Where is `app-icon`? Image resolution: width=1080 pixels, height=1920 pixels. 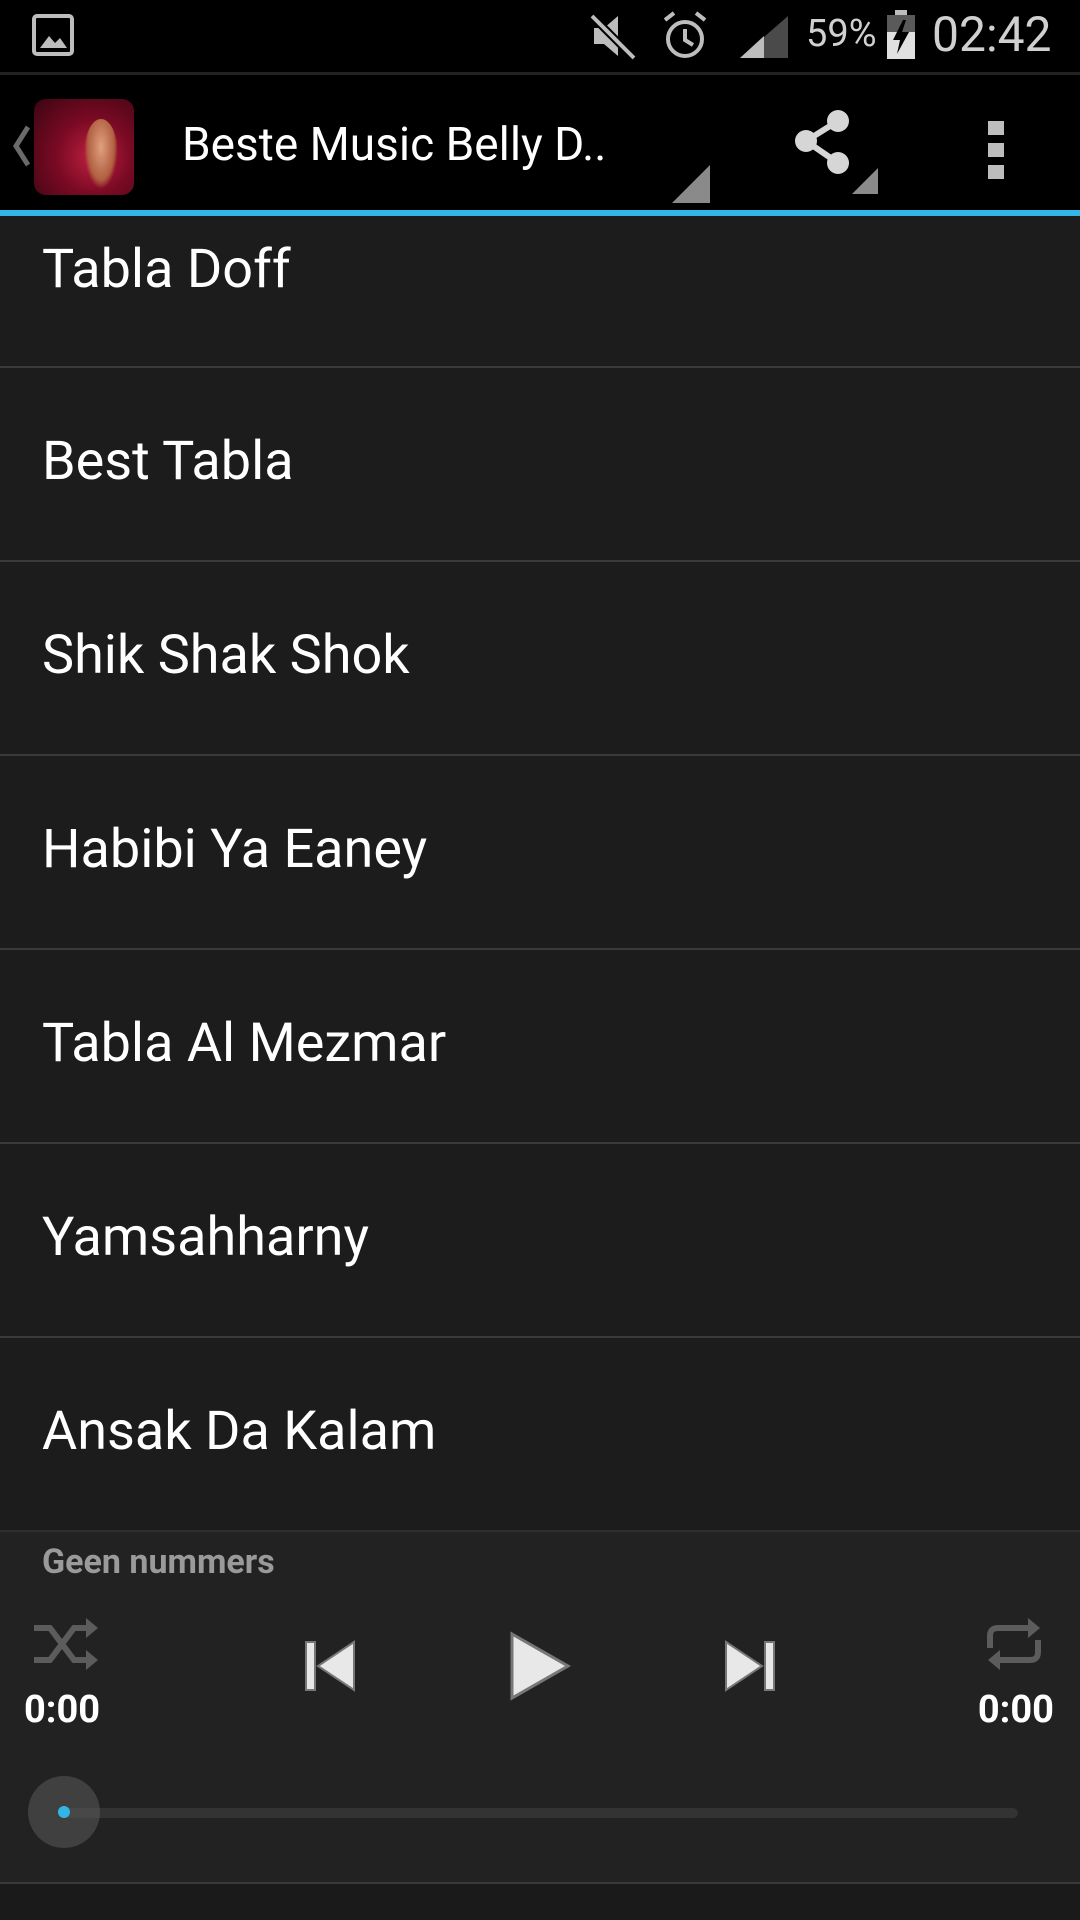 app-icon is located at coordinates (84, 147).